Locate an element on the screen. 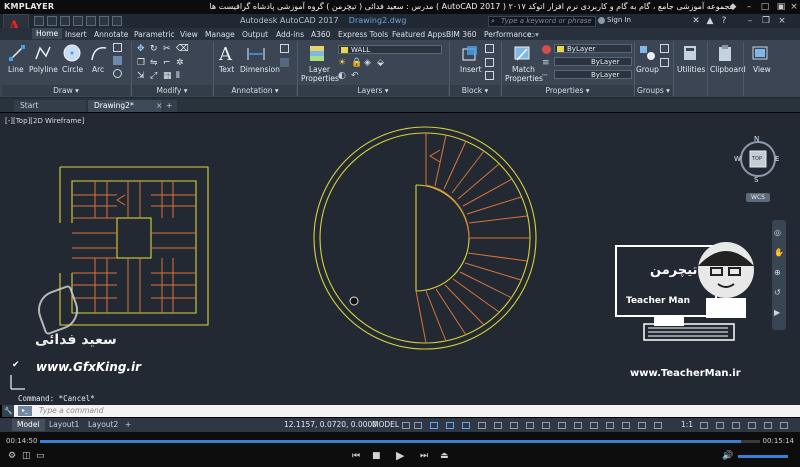 The width and height of the screenshot is (800, 467). settings-icon: ⚙ is located at coordinates (12, 456).